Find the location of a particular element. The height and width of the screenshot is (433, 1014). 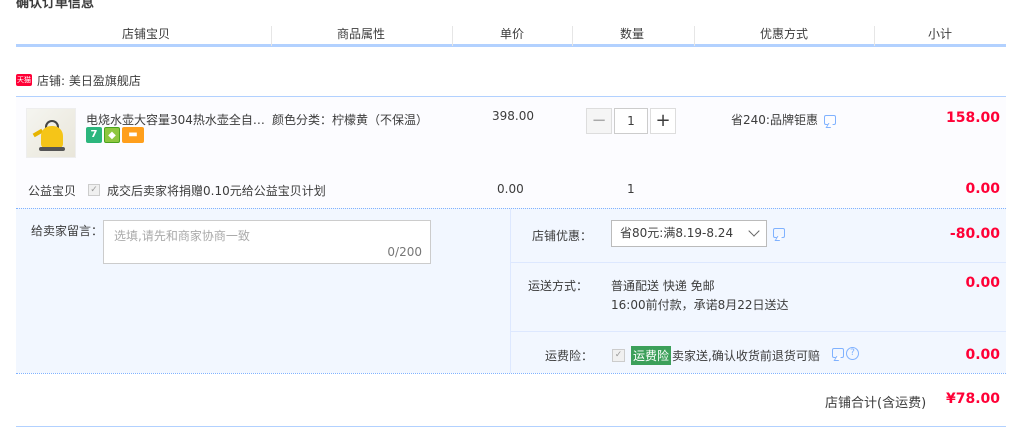

tmall-icon: 天猫 is located at coordinates (24, 80).